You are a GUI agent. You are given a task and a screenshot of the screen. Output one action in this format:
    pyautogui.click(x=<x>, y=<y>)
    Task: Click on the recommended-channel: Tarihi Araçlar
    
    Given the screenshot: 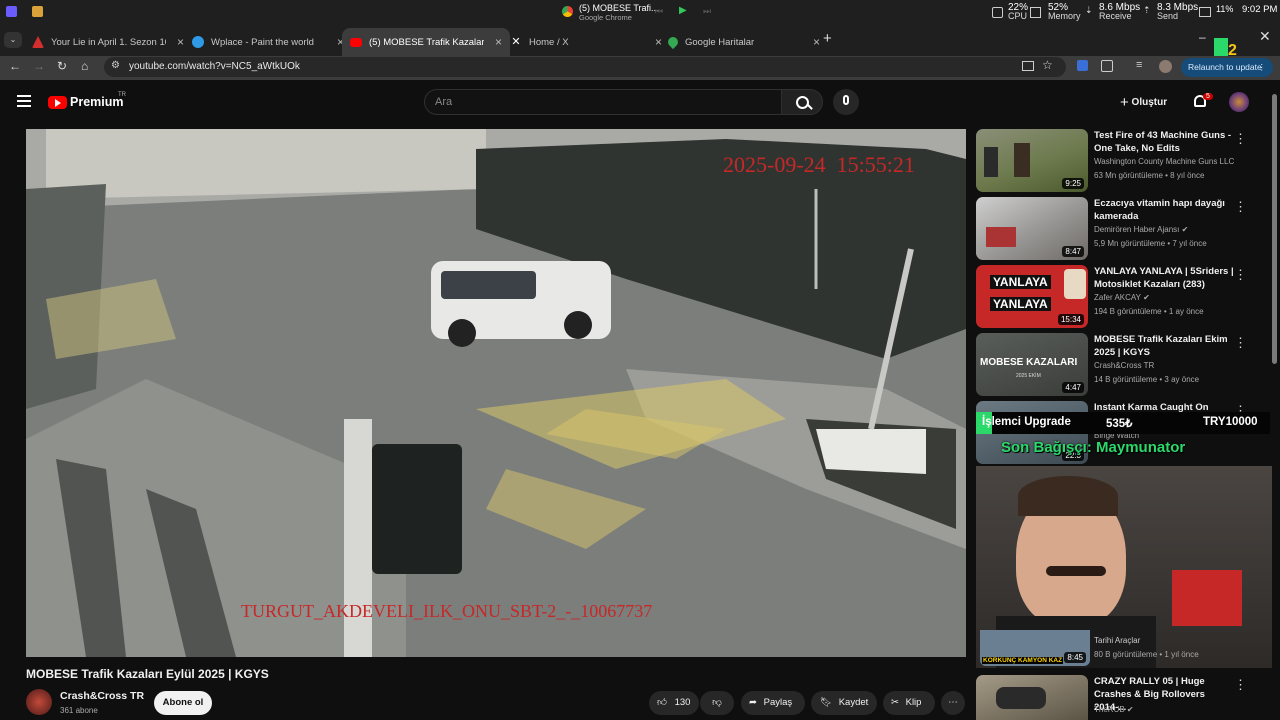 What is the action you would take?
    pyautogui.click(x=1117, y=640)
    